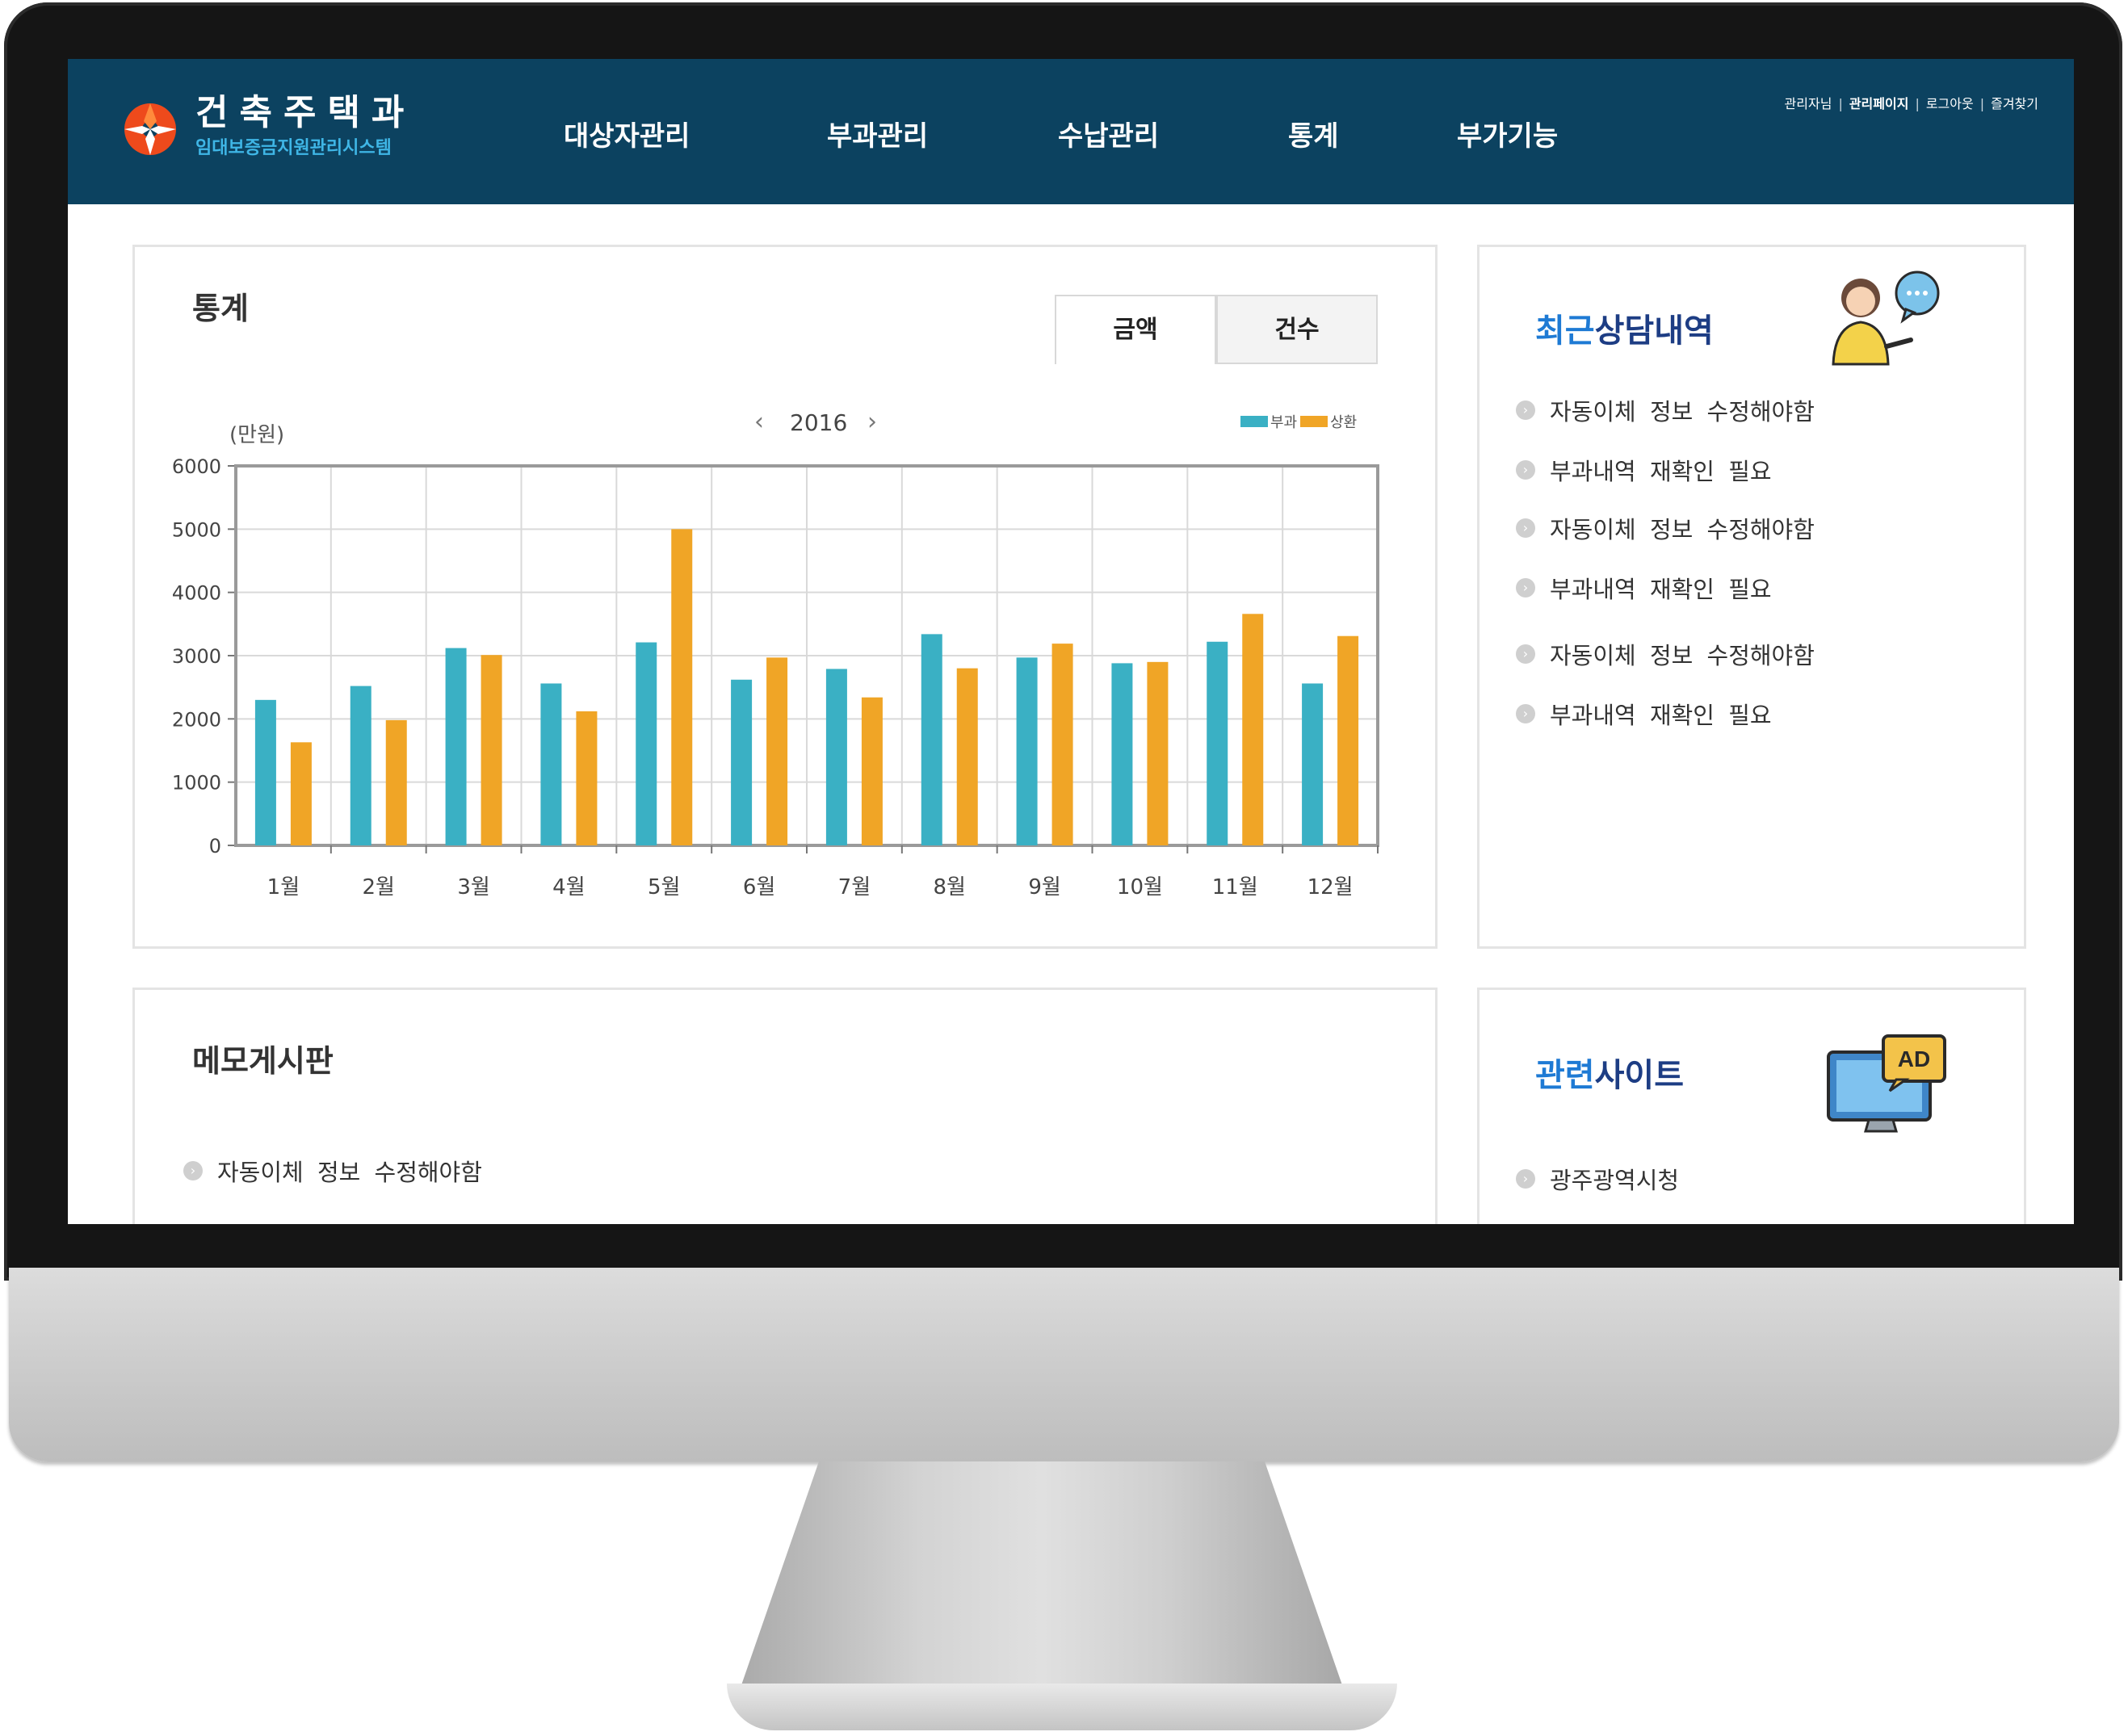 This screenshot has width=2128, height=1736. What do you see at coordinates (1879, 103) in the screenshot?
I see `util-admin-page: 관리페이지` at bounding box center [1879, 103].